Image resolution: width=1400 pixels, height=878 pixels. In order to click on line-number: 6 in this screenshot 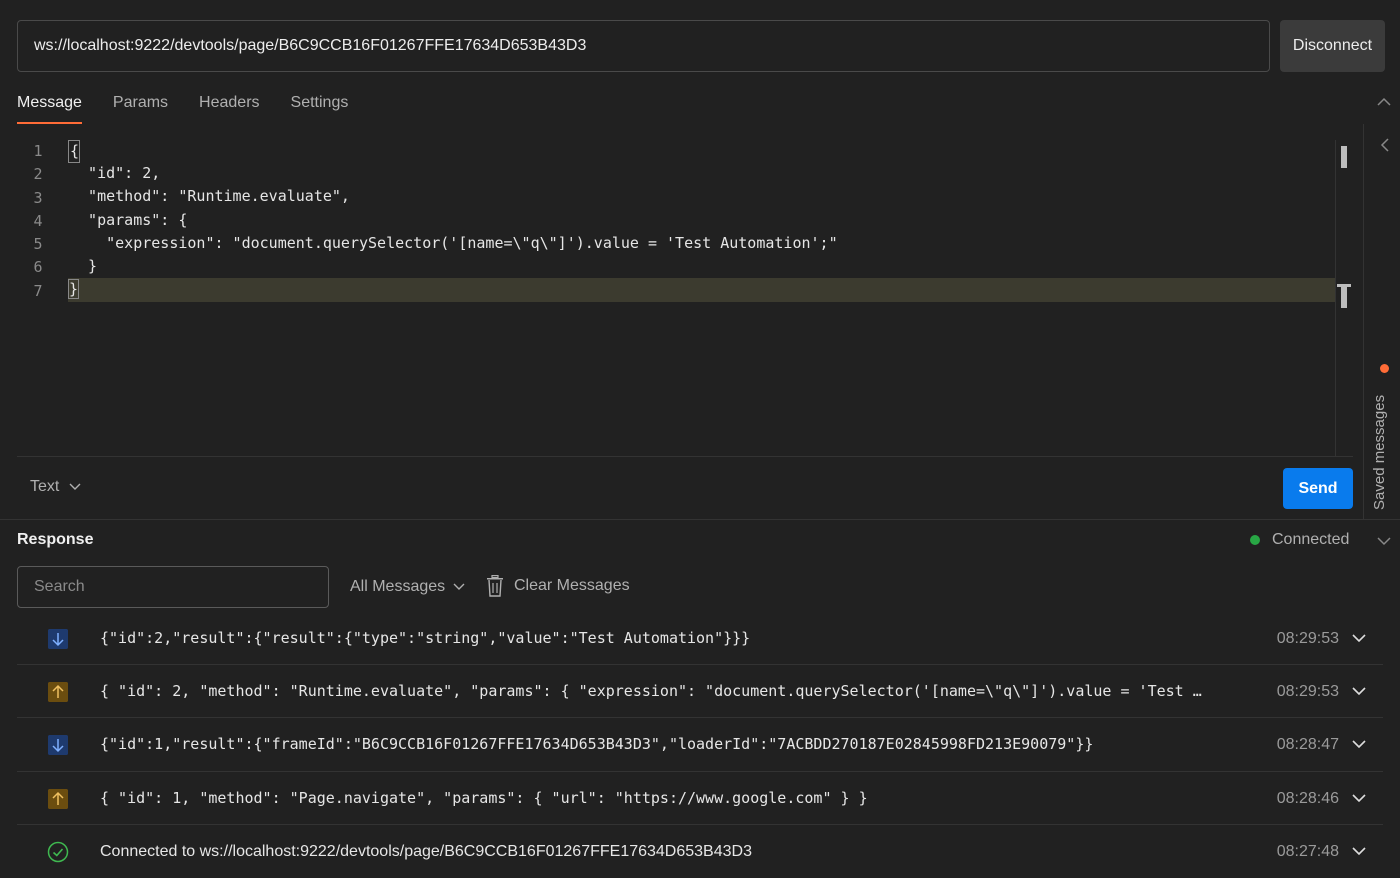, I will do `click(38, 267)`.